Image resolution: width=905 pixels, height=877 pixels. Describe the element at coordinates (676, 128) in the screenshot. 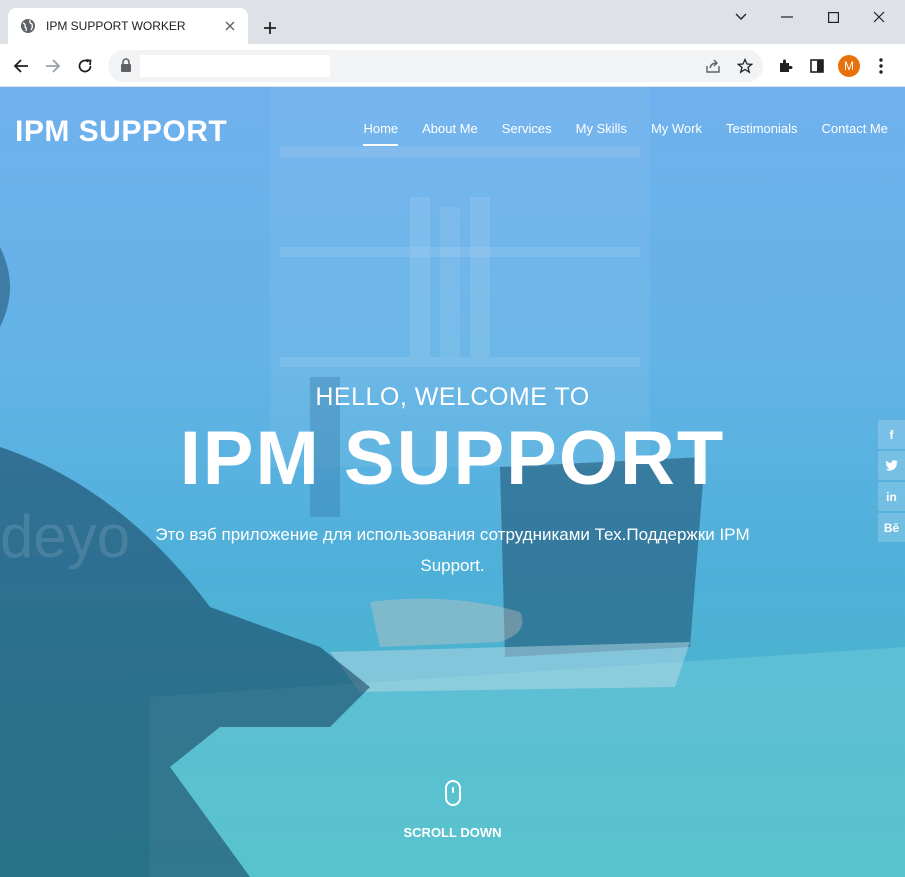

I see `nav-my-work: My Work` at that location.